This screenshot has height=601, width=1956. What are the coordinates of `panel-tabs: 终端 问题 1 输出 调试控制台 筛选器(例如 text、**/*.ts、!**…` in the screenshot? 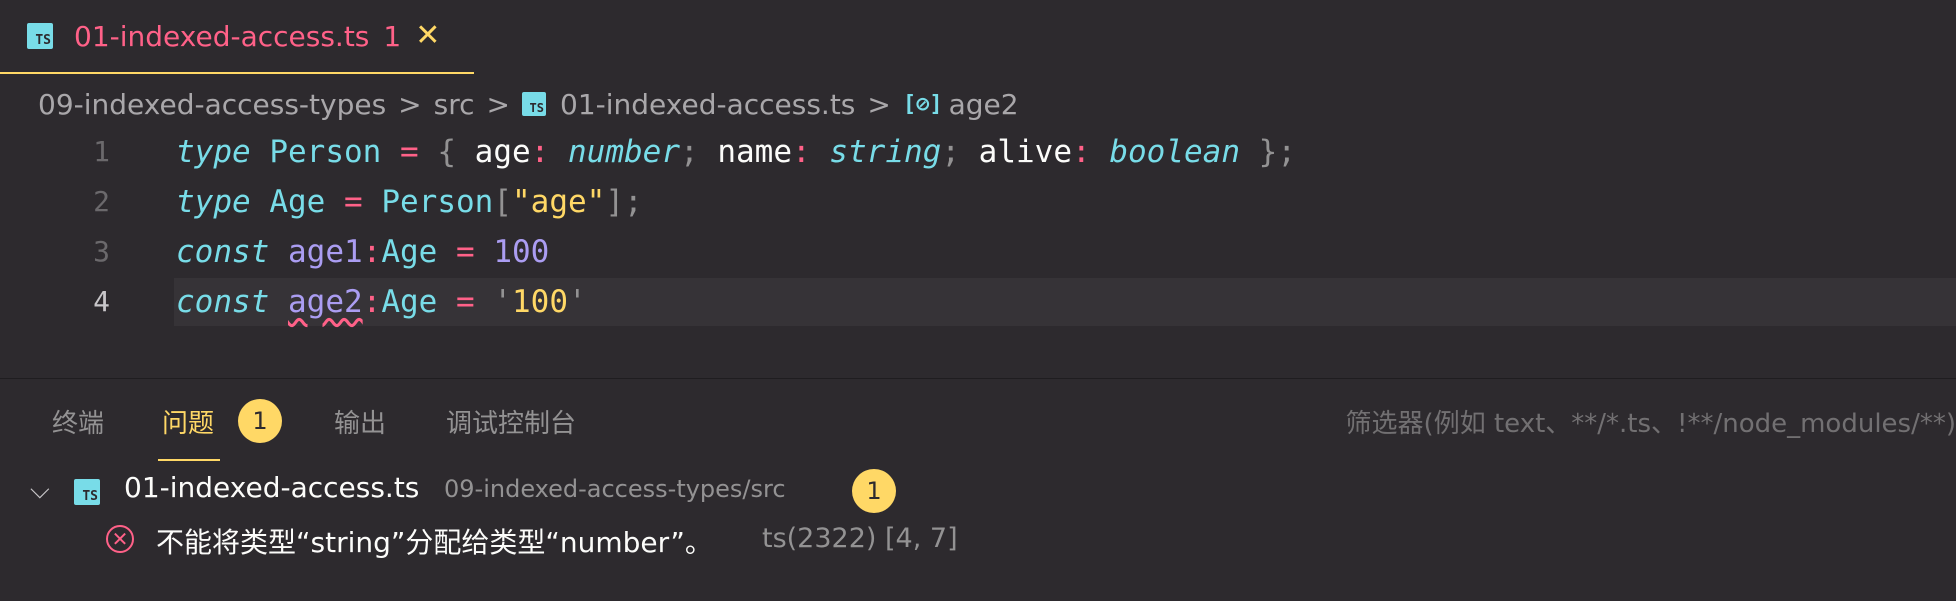 It's located at (978, 421).